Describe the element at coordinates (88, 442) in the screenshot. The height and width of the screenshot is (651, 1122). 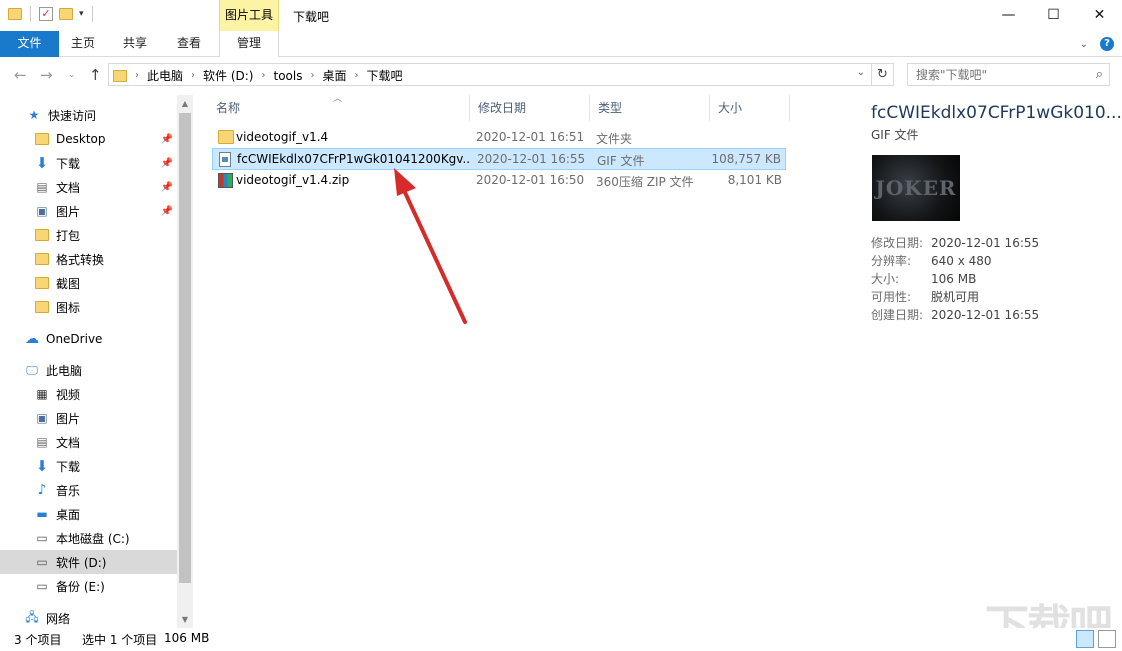
I see `nav-item-pc-documents: ▤ 文档` at that location.